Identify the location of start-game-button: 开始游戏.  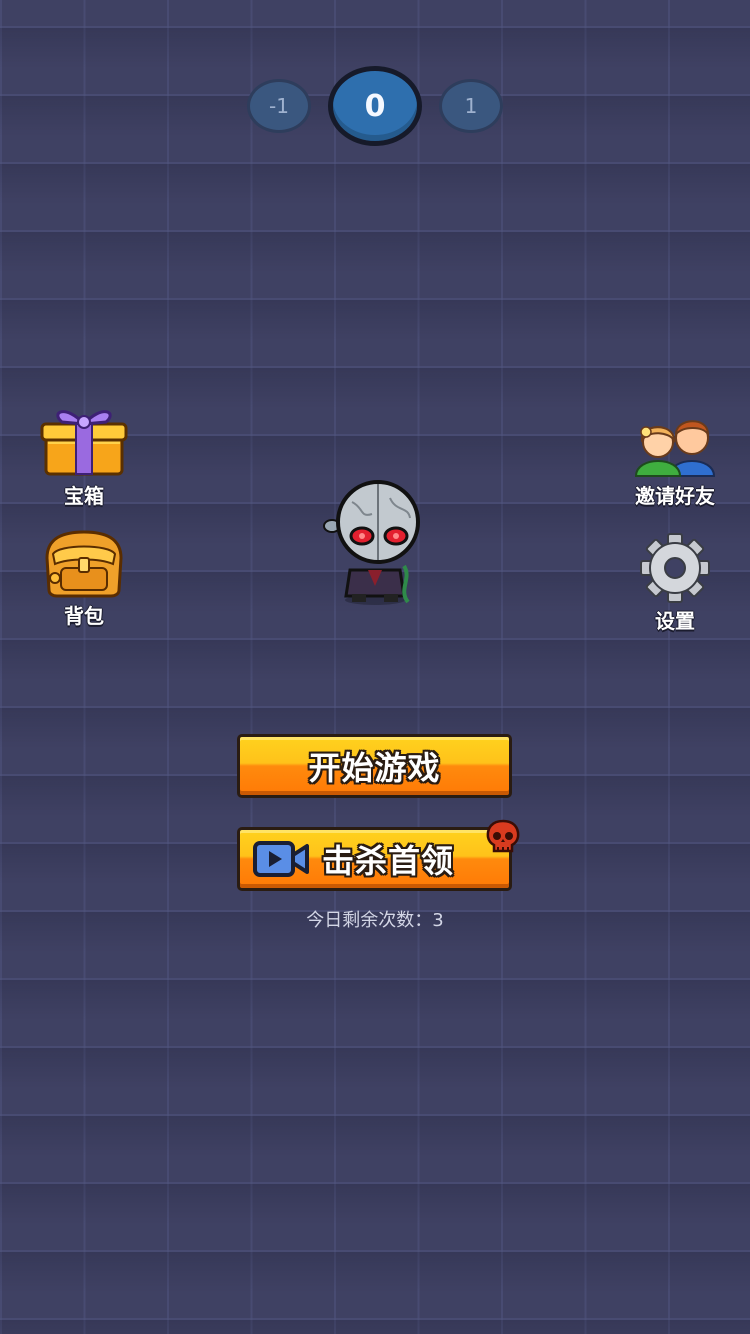
(374, 766).